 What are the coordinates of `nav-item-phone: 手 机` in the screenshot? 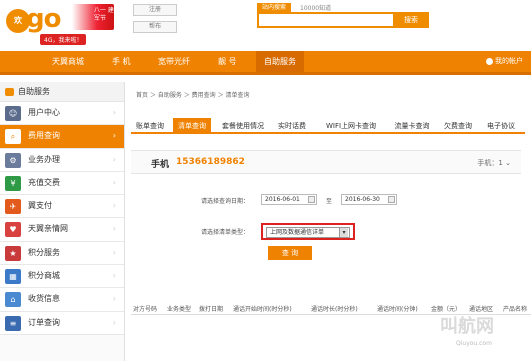 It's located at (121, 61).